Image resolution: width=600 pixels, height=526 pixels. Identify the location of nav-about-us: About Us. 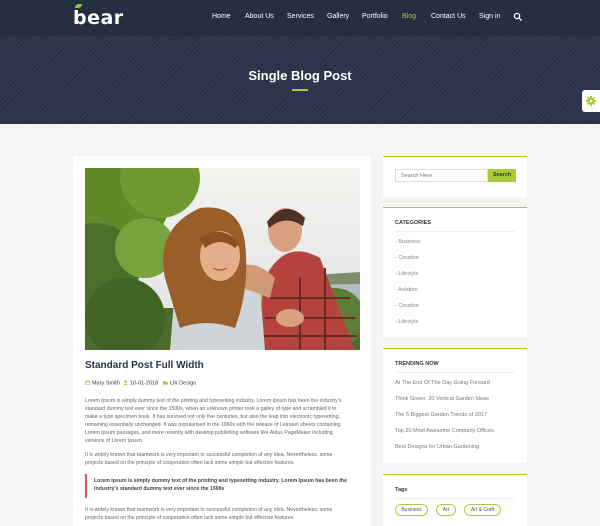
(259, 16).